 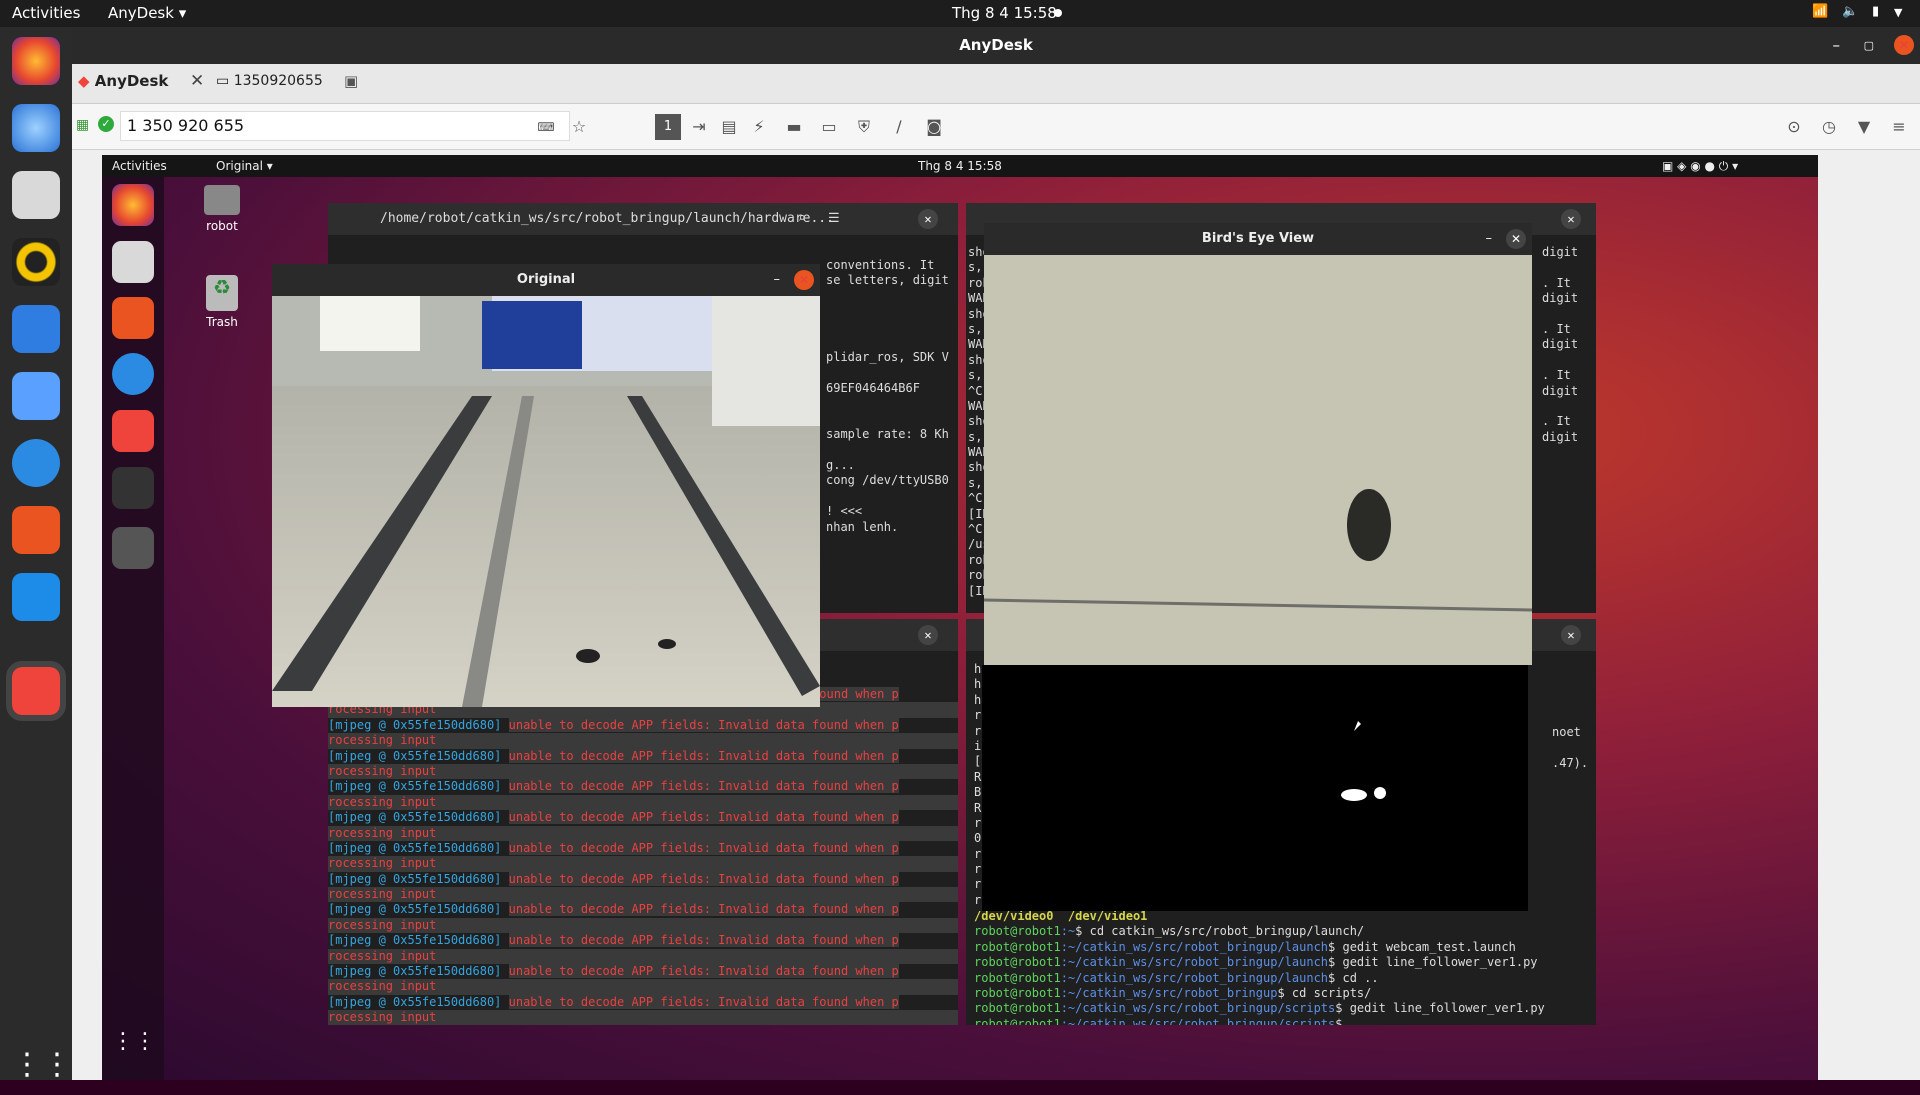 What do you see at coordinates (546, 485) in the screenshot?
I see `original-camera-window: Original – ✕` at bounding box center [546, 485].